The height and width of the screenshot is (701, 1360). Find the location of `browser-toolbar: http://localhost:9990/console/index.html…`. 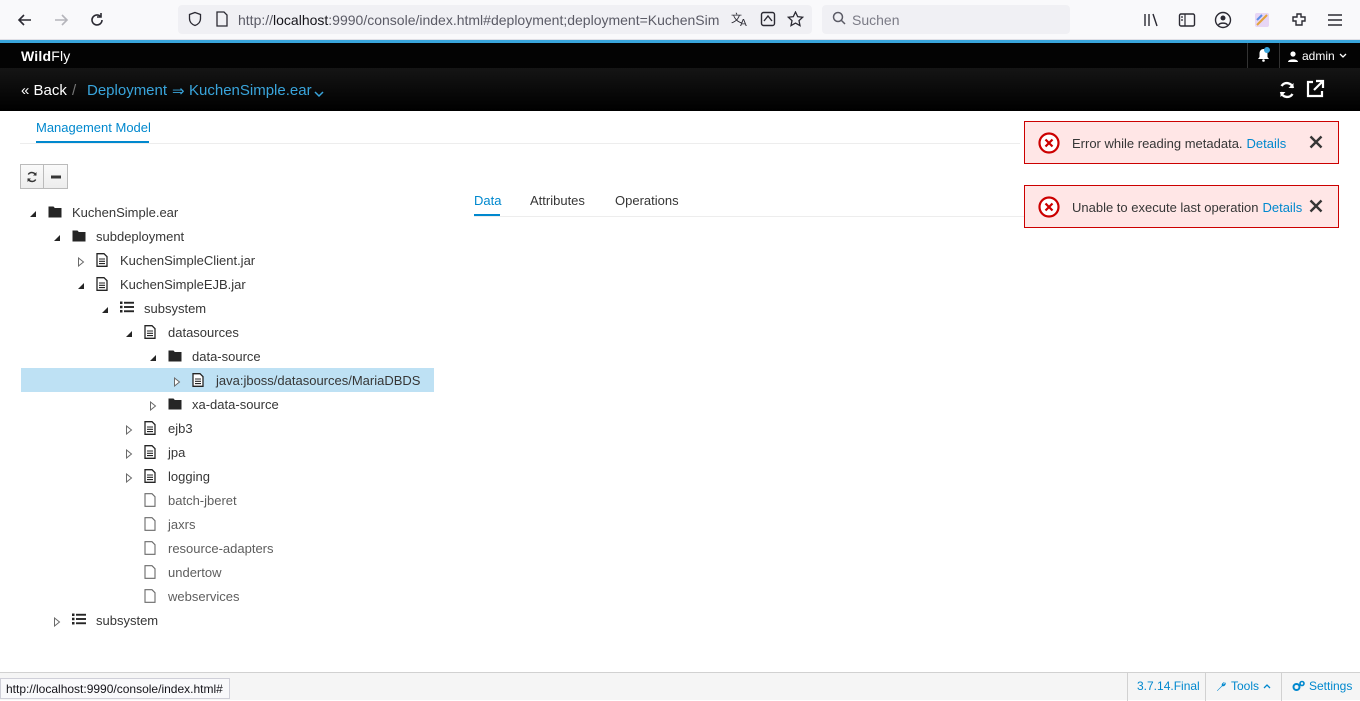

browser-toolbar: http://localhost:9990/console/index.html… is located at coordinates (680, 20).